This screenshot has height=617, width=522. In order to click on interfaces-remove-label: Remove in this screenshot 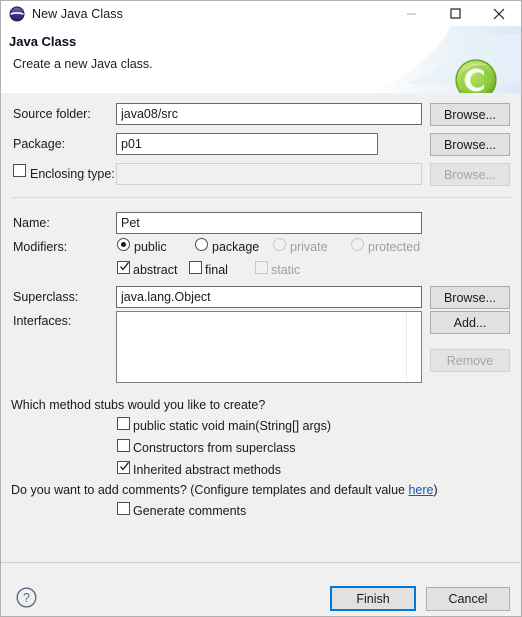, I will do `click(470, 360)`.